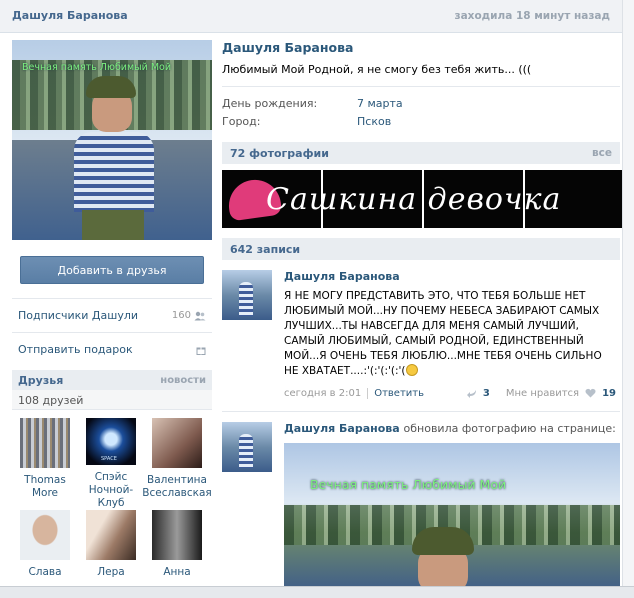 The image size is (634, 598). I want to click on friend-item: Валентина Всеславская, so click(177, 464).